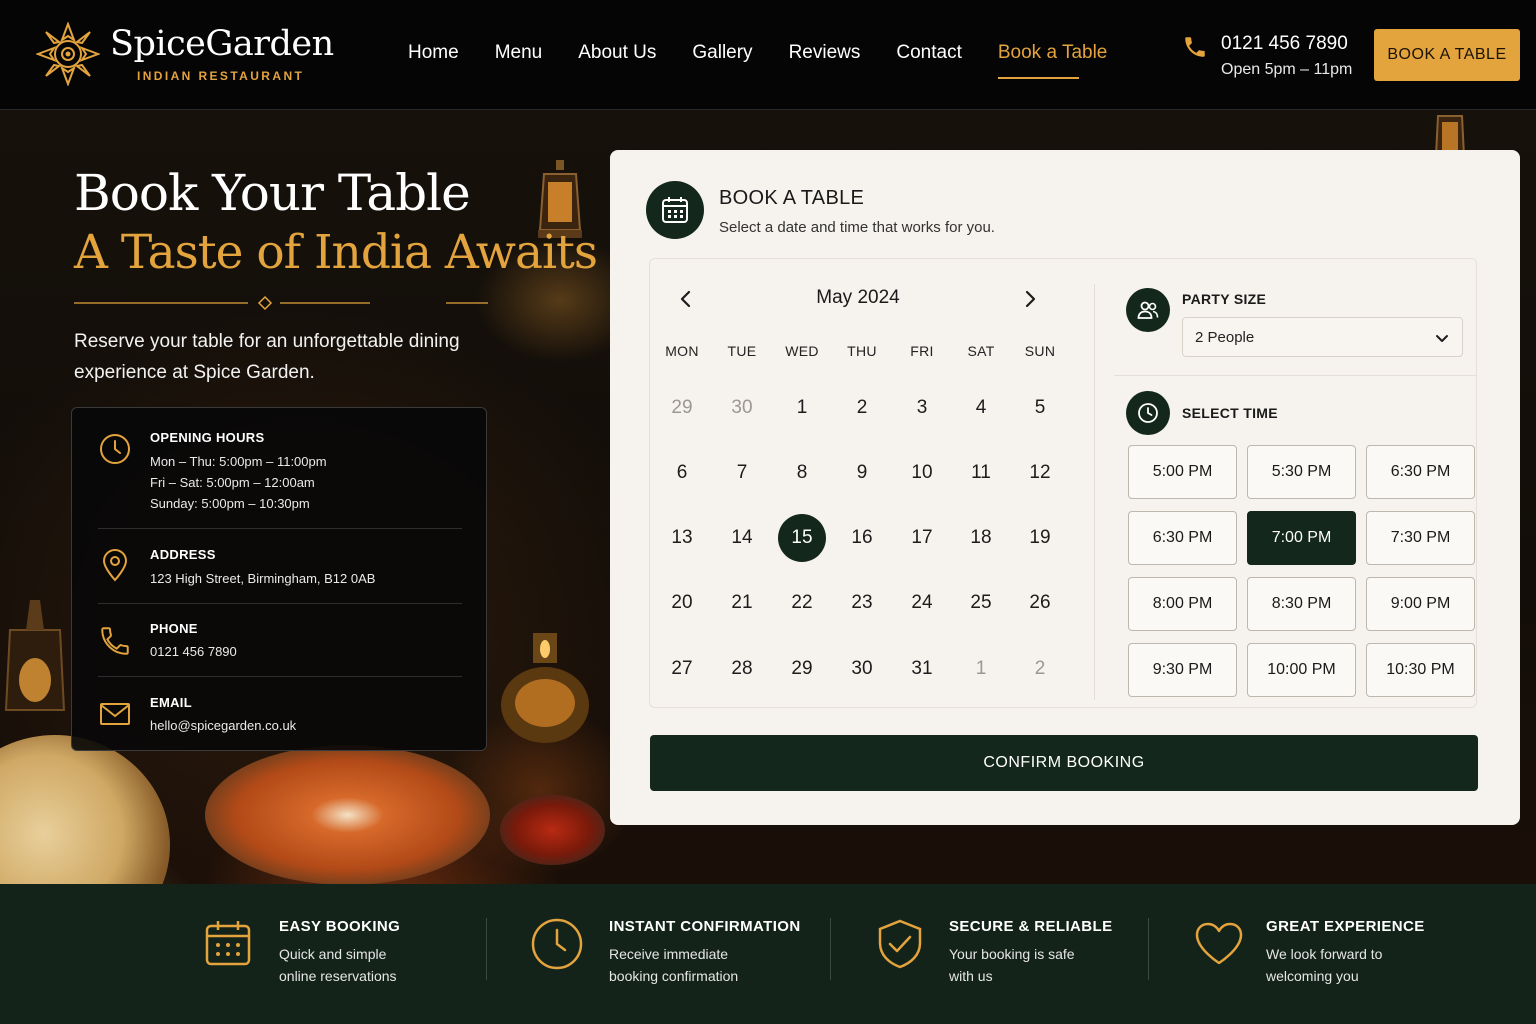 This screenshot has width=1536, height=1024. Describe the element at coordinates (686, 299) in the screenshot. I see `prev-month-chevron-icon` at that location.